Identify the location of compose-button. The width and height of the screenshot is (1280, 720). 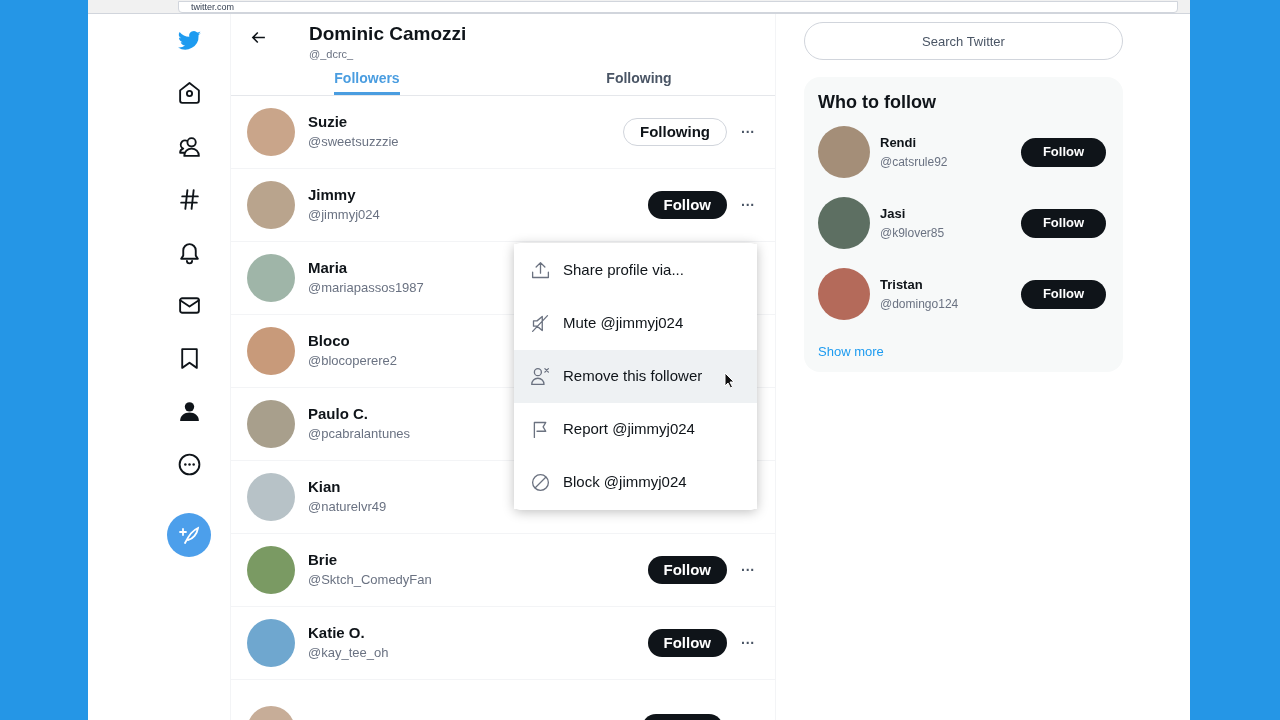
(189, 535).